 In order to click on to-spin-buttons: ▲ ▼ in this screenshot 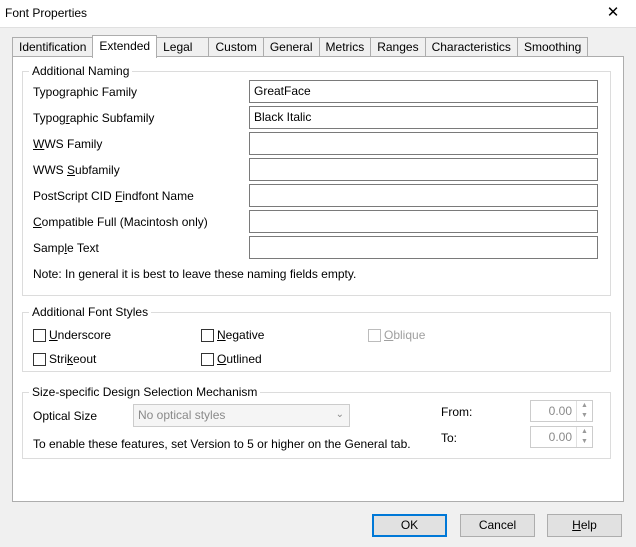, I will do `click(584, 437)`.